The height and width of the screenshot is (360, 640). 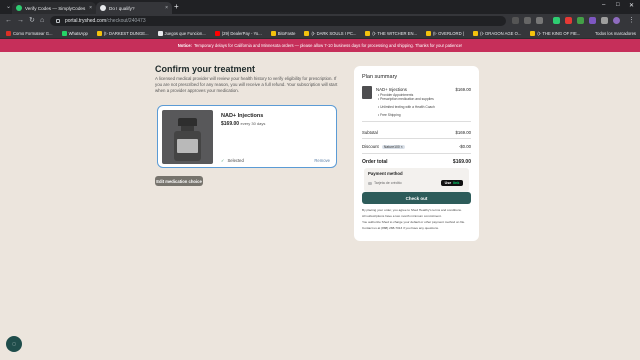 What do you see at coordinates (416, 162) in the screenshot?
I see `order-total-row: Order total $169.00` at bounding box center [416, 162].